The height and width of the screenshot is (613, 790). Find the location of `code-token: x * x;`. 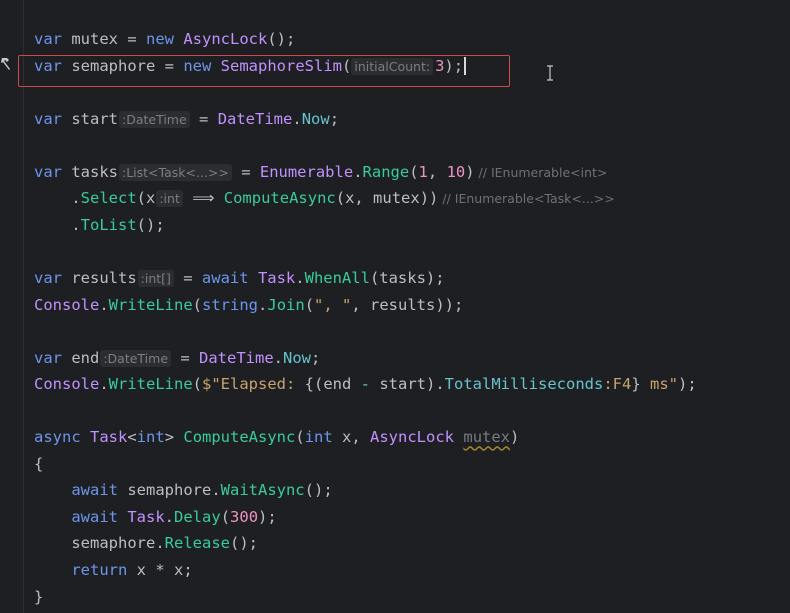

code-token: x * x; is located at coordinates (160, 570).